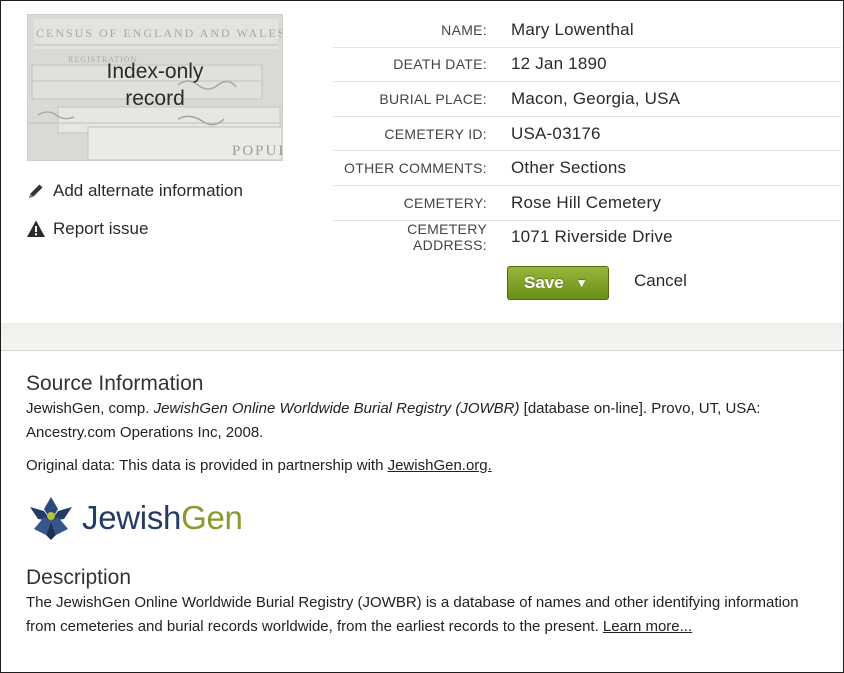 The height and width of the screenshot is (673, 844). Describe the element at coordinates (159, 33) in the screenshot. I see `thumb-bg-title: CENSUS OF ENGLAND AND WALES` at that location.